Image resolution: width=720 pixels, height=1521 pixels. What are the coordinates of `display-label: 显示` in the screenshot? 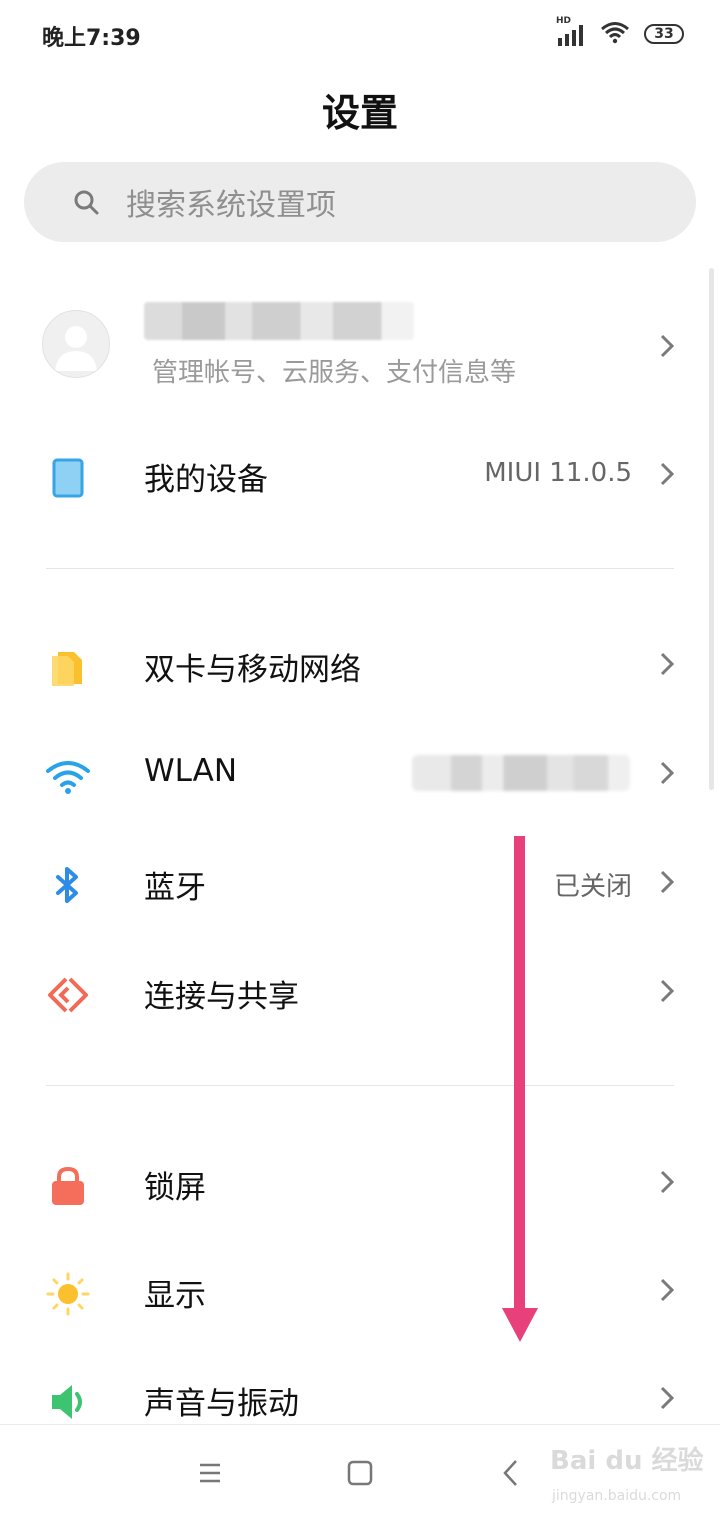 It's located at (175, 1296).